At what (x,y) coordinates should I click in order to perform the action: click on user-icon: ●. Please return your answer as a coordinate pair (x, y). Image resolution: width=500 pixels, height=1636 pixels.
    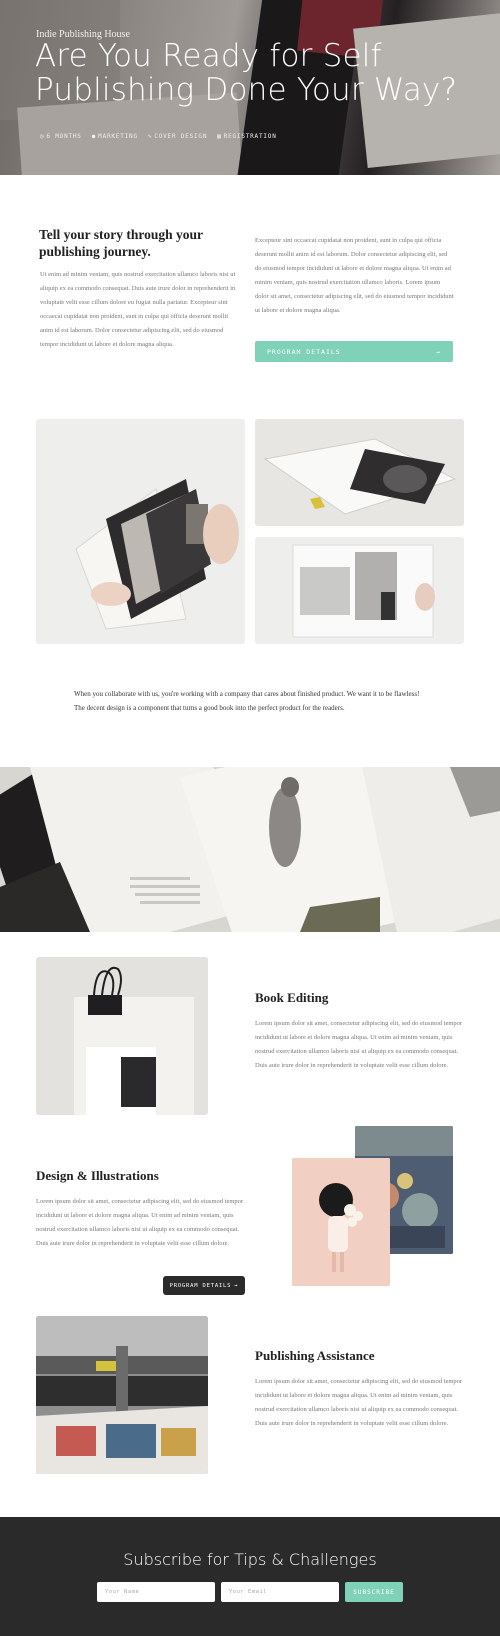
    Looking at the image, I should click on (94, 136).